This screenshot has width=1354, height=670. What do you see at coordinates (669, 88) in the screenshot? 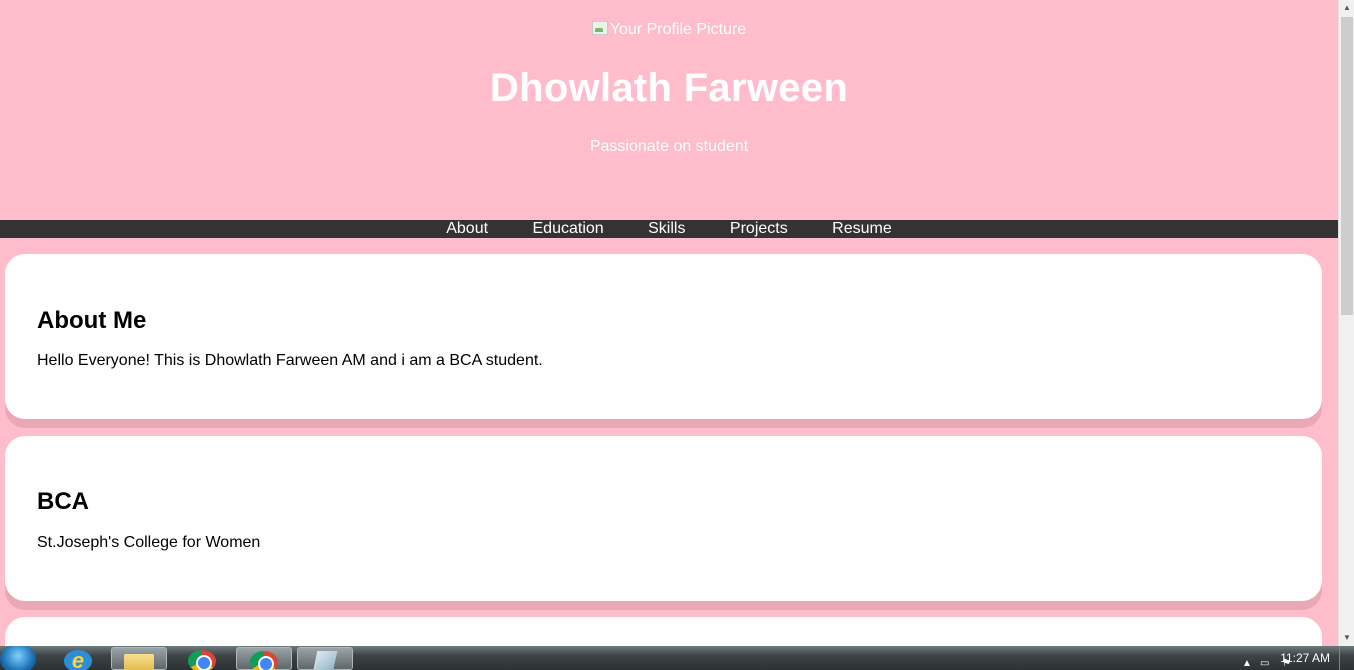
I see `profile-name: Dhowlath Farween` at bounding box center [669, 88].